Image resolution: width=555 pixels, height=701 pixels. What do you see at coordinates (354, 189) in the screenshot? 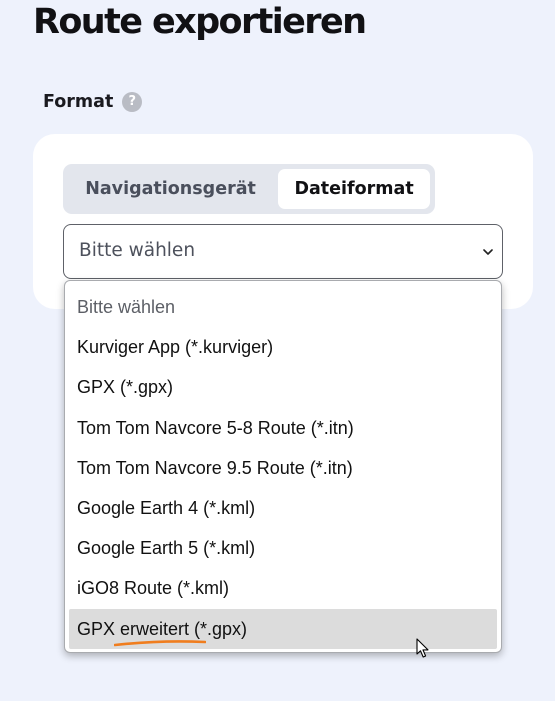
I see `tab-dateiformat: Dateiformat` at bounding box center [354, 189].